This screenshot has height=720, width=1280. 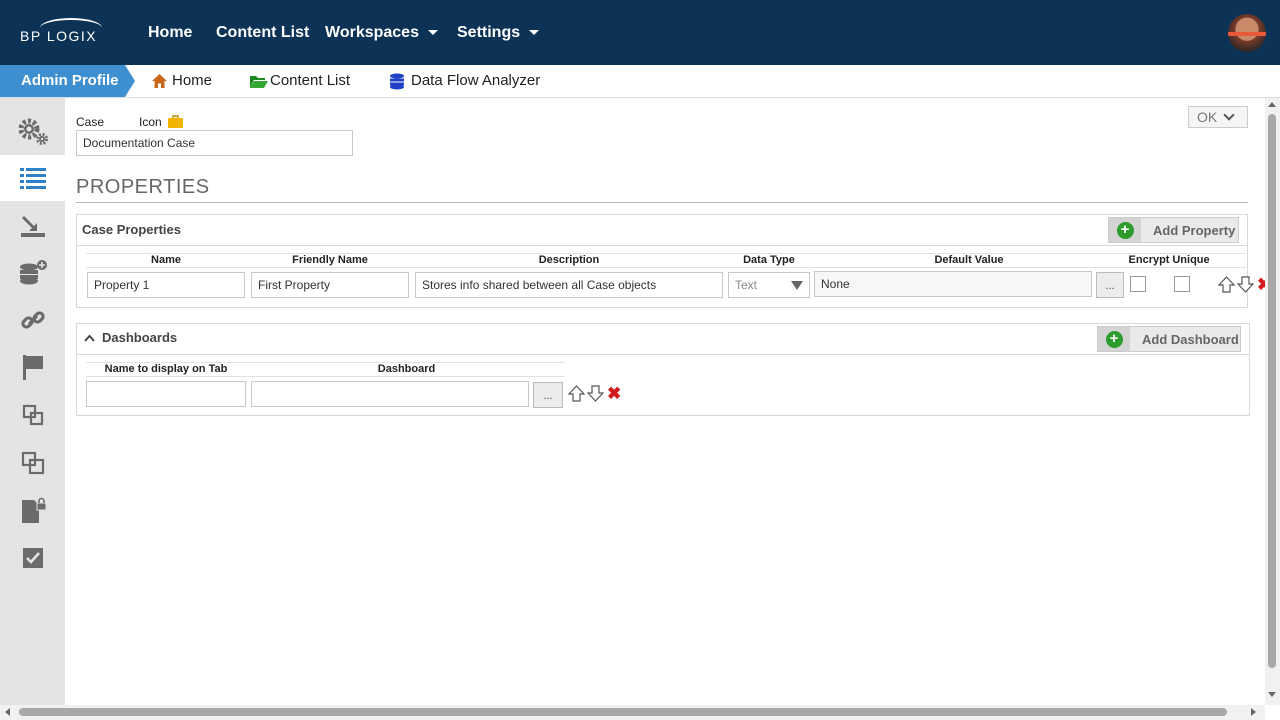 What do you see at coordinates (1190, 339) in the screenshot?
I see `add-dashboard-label: Add Dashboard` at bounding box center [1190, 339].